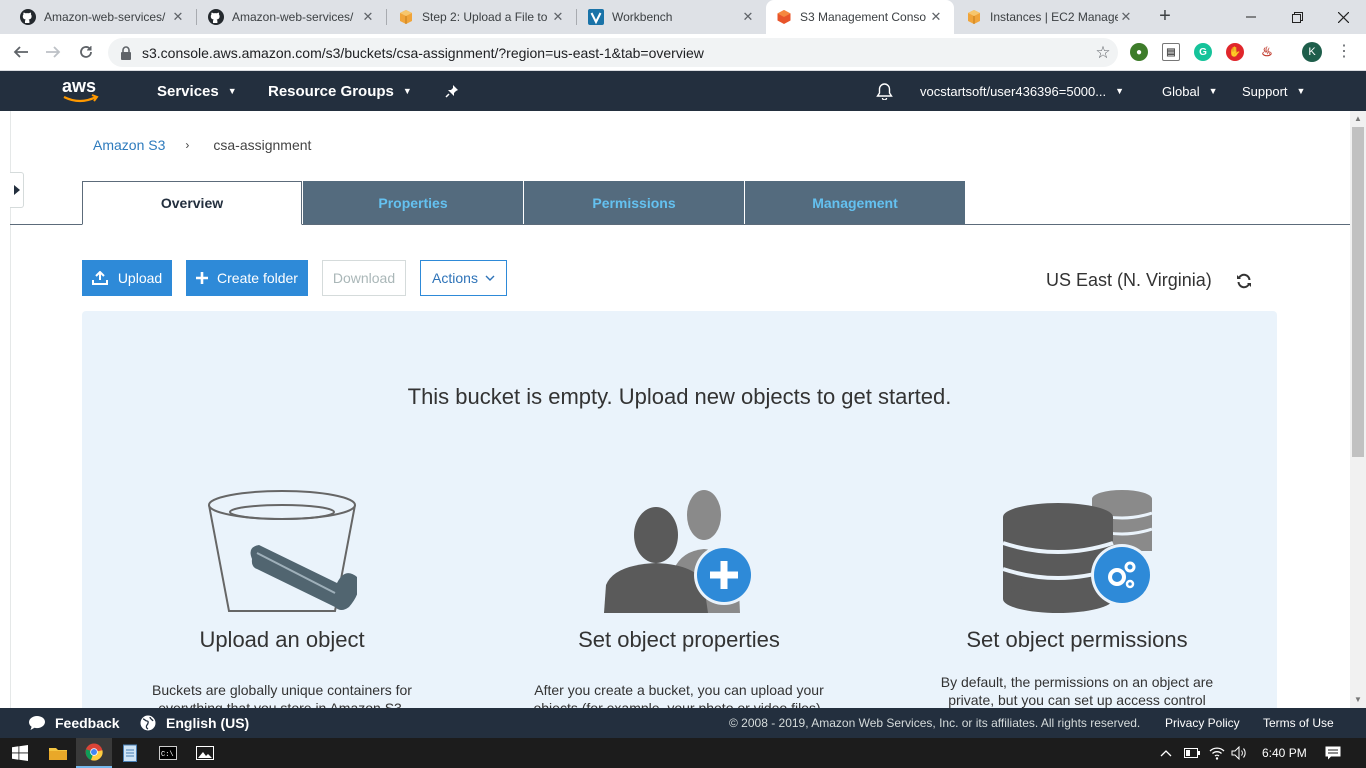  What do you see at coordinates (130, 753) in the screenshot?
I see `notepad-icon` at bounding box center [130, 753].